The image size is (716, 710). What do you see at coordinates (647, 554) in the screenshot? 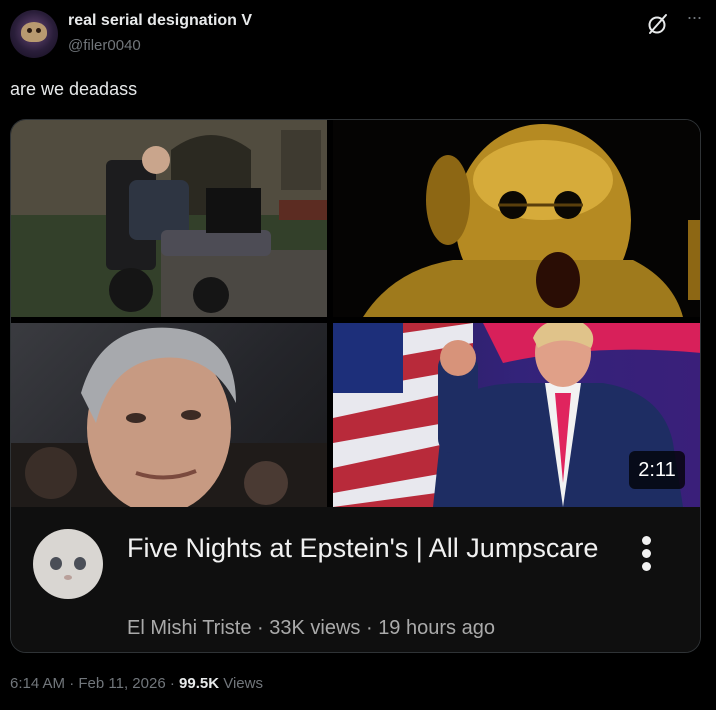
I see `more-vertical-icon` at bounding box center [647, 554].